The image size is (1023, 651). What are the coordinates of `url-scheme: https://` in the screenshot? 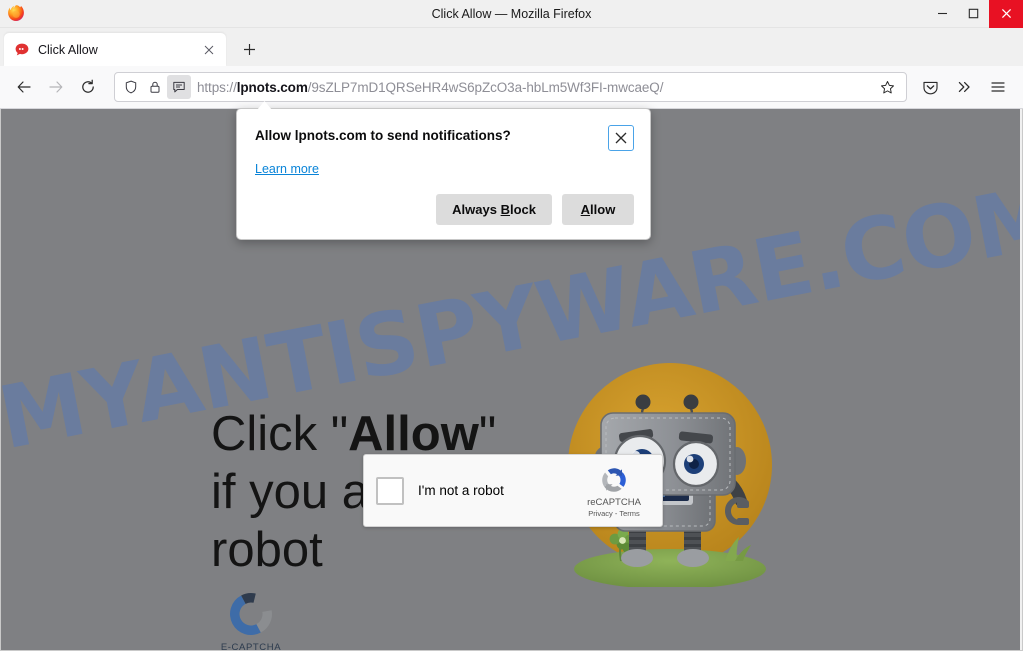 It's located at (217, 87).